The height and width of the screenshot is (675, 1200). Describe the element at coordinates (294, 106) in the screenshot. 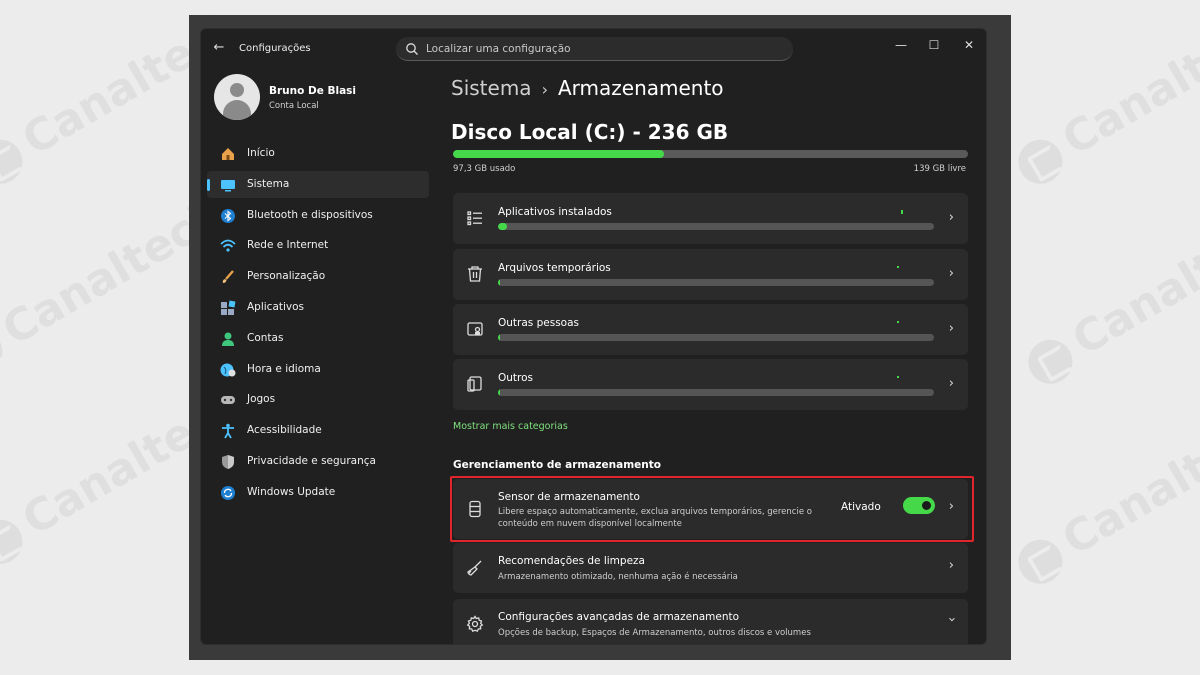

I see `account-type: Conta Local` at that location.